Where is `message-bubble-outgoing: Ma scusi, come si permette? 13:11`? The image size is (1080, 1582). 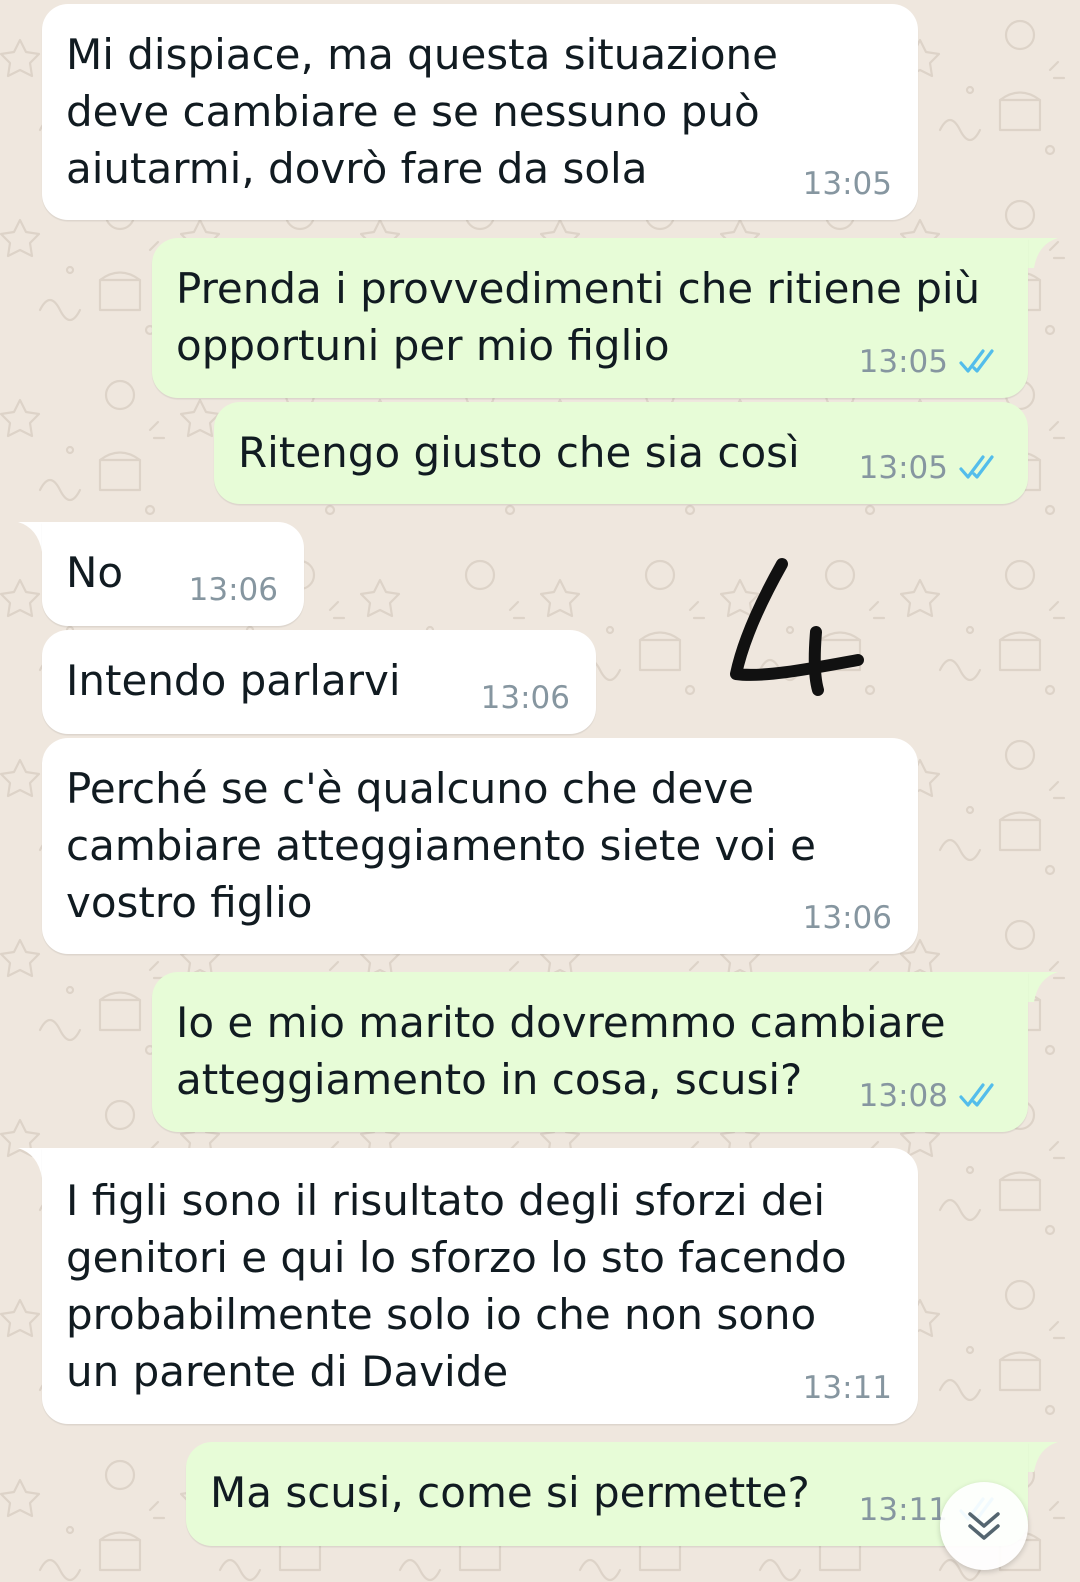
message-bubble-outgoing: Ma scusi, come si permette? 13:11 is located at coordinates (607, 1494).